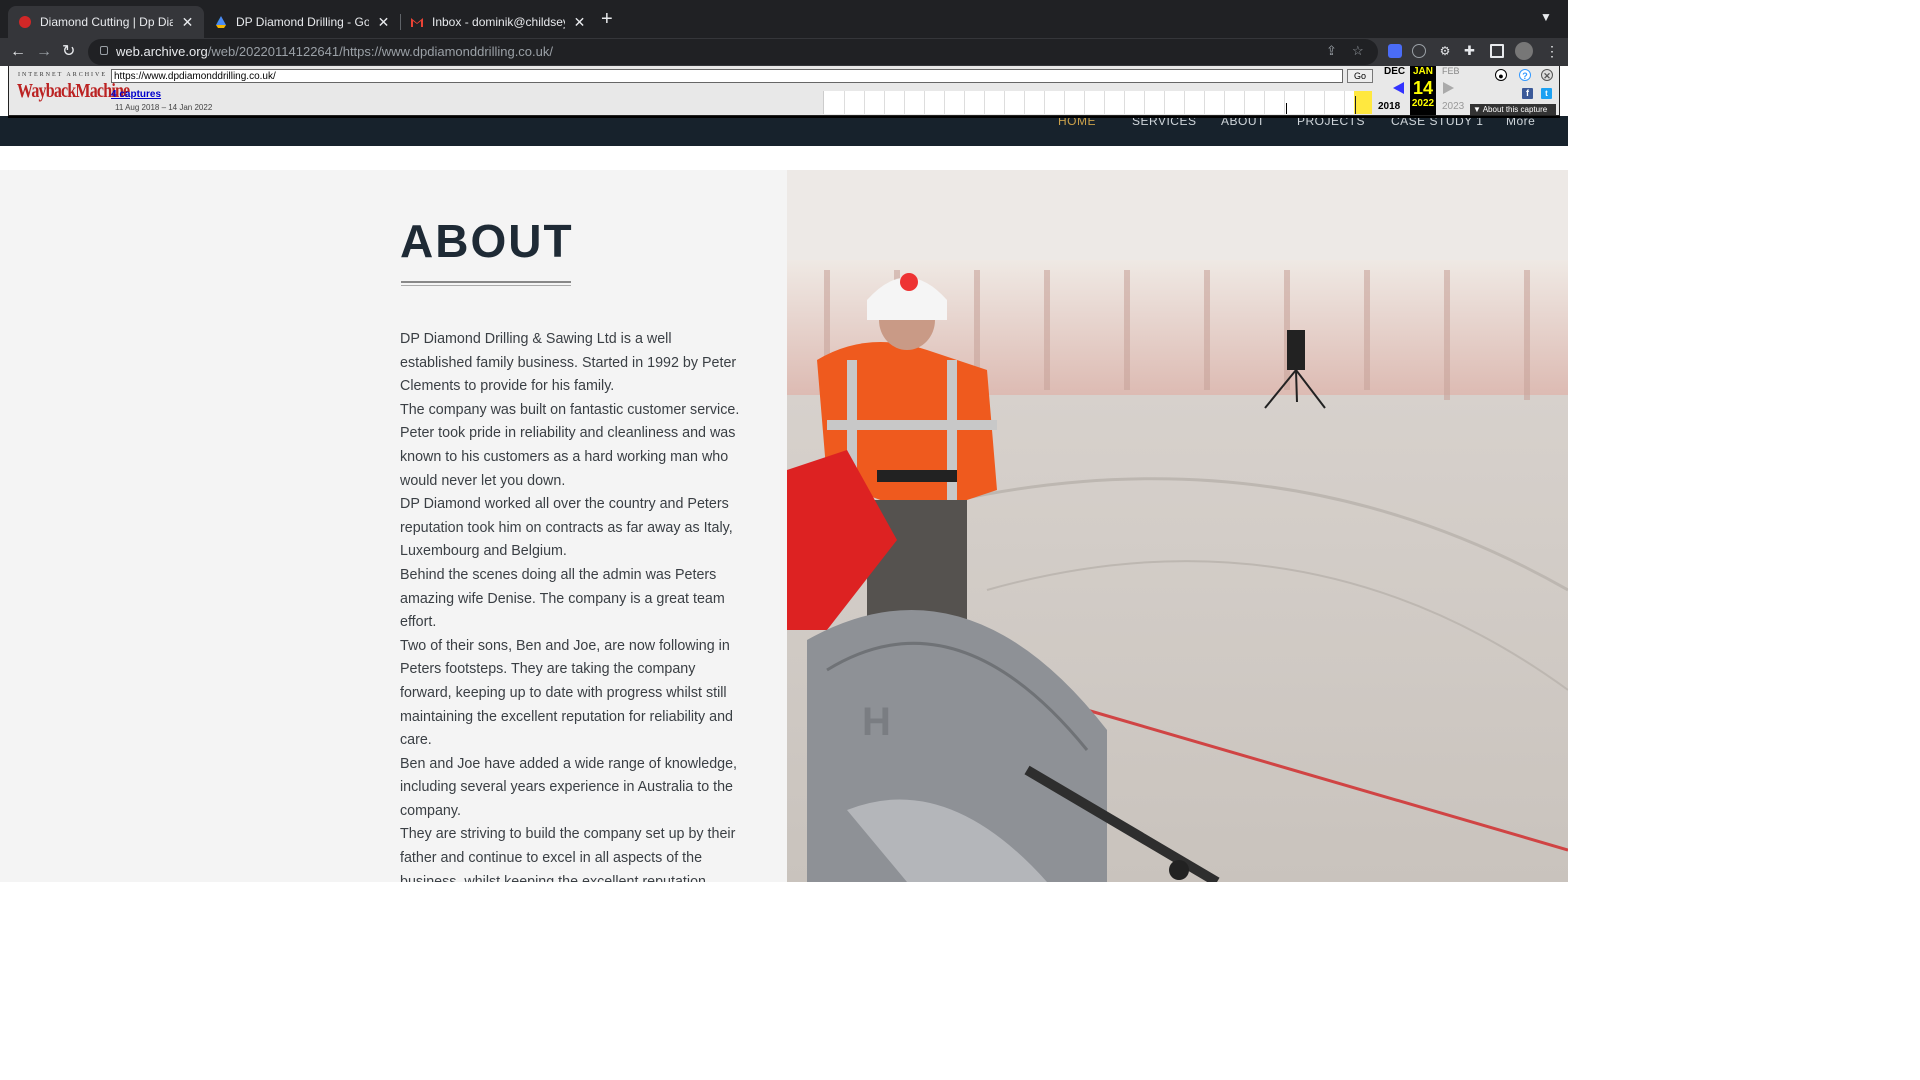  What do you see at coordinates (417, 22) in the screenshot?
I see `gmail-icon` at bounding box center [417, 22].